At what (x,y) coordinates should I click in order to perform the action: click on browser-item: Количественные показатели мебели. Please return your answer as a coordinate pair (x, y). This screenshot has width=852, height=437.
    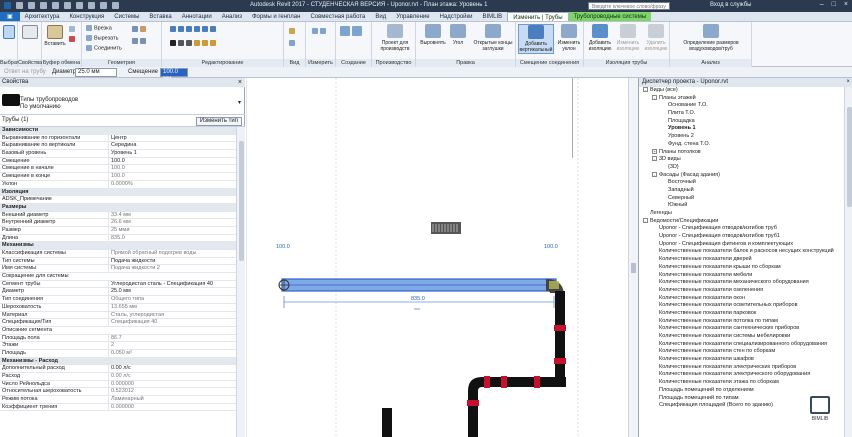
    Looking at the image, I should click on (741, 276).